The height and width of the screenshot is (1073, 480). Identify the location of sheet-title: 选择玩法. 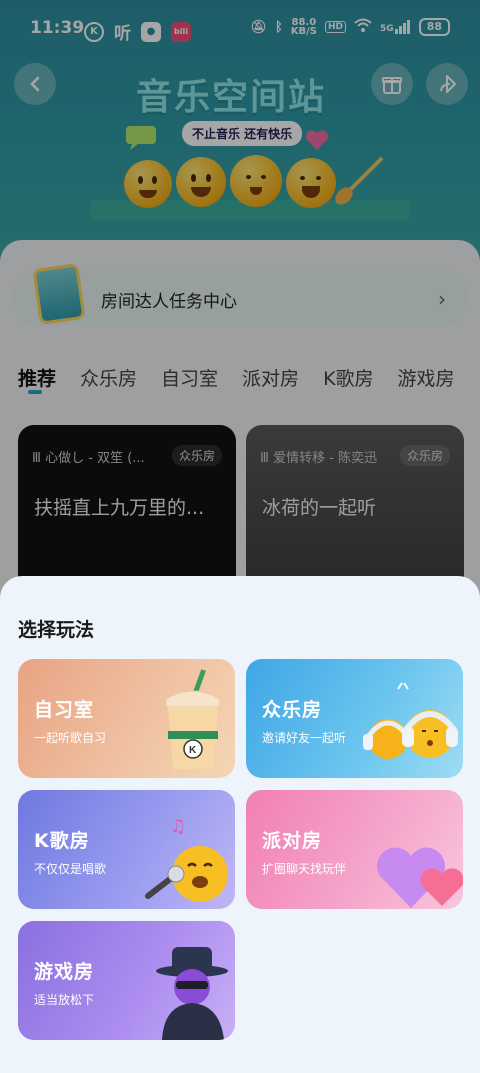
(56, 630).